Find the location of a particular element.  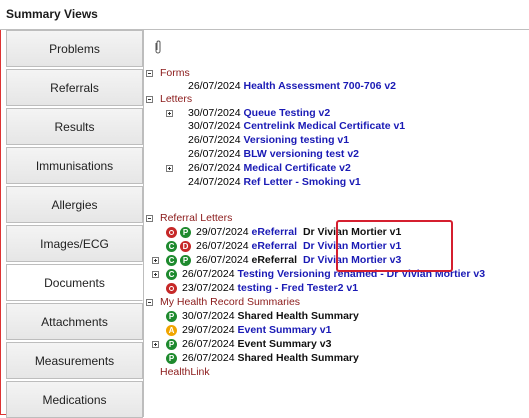

tab-label: Documents is located at coordinates (74, 282).